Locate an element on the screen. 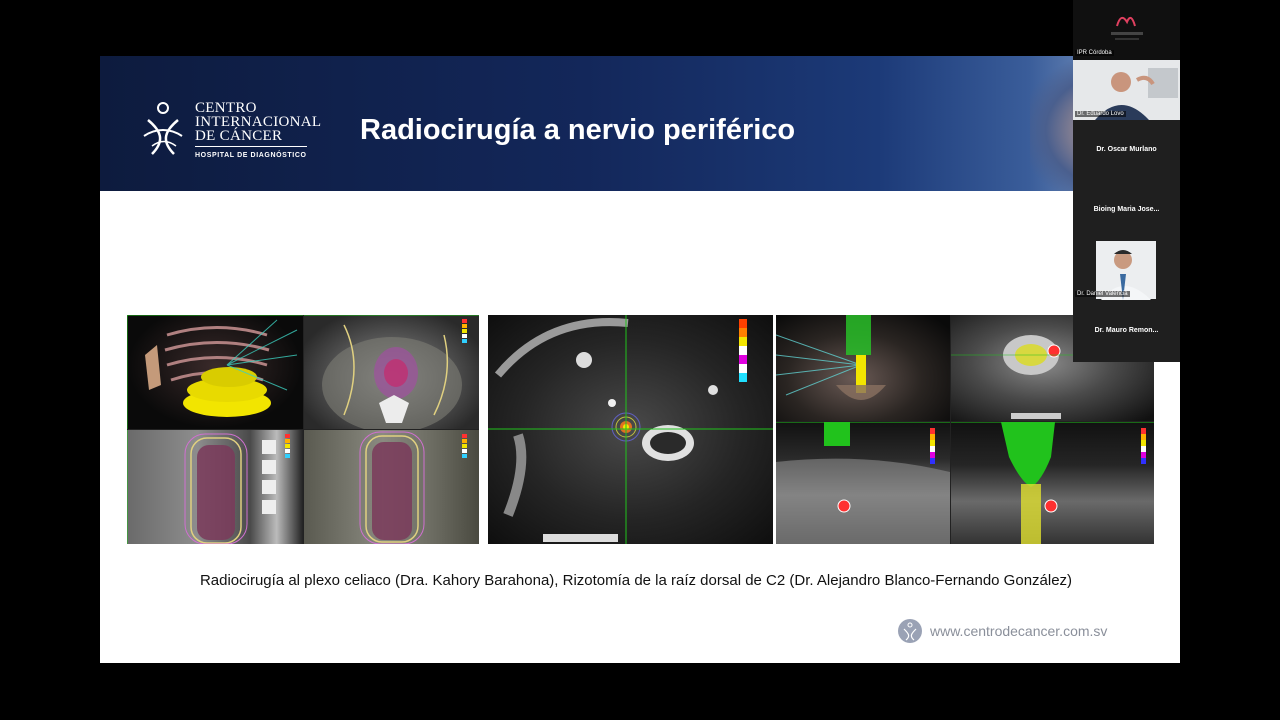 Image resolution: width=1280 pixels, height=720 pixels. slide-title: Radiocirugía a nervio periférico is located at coordinates (578, 130).